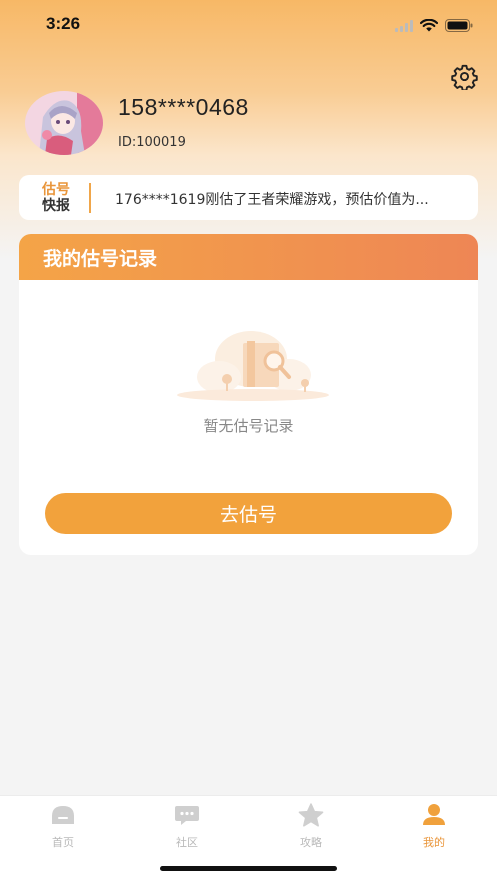 This screenshot has width=497, height=883. What do you see at coordinates (187, 842) in the screenshot?
I see `tab-label: 社区` at bounding box center [187, 842].